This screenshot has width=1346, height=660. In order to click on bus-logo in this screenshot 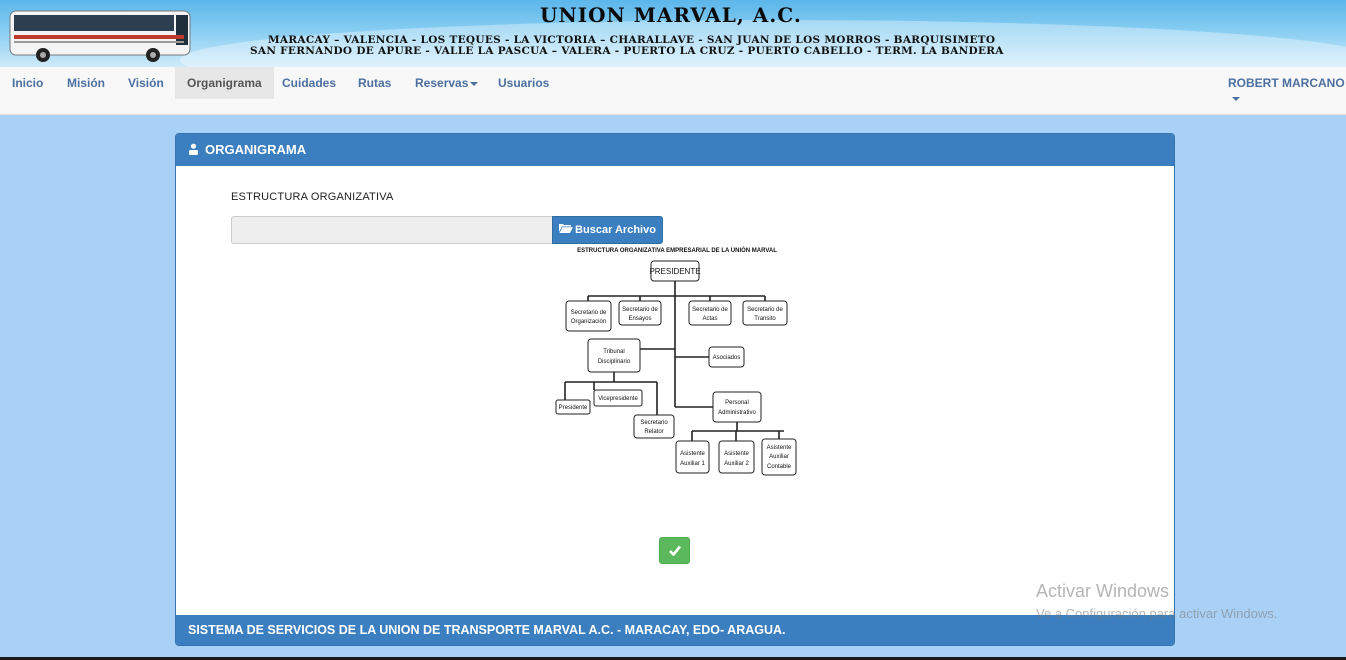, I will do `click(100, 36)`.